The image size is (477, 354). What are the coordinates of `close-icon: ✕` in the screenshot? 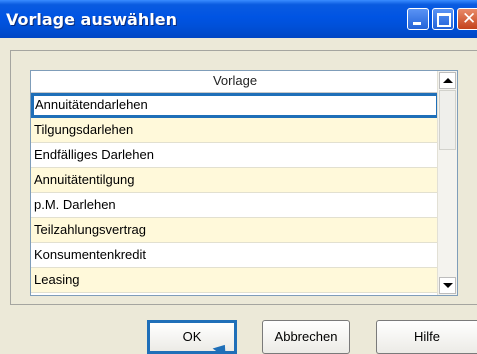 It's located at (469, 19).